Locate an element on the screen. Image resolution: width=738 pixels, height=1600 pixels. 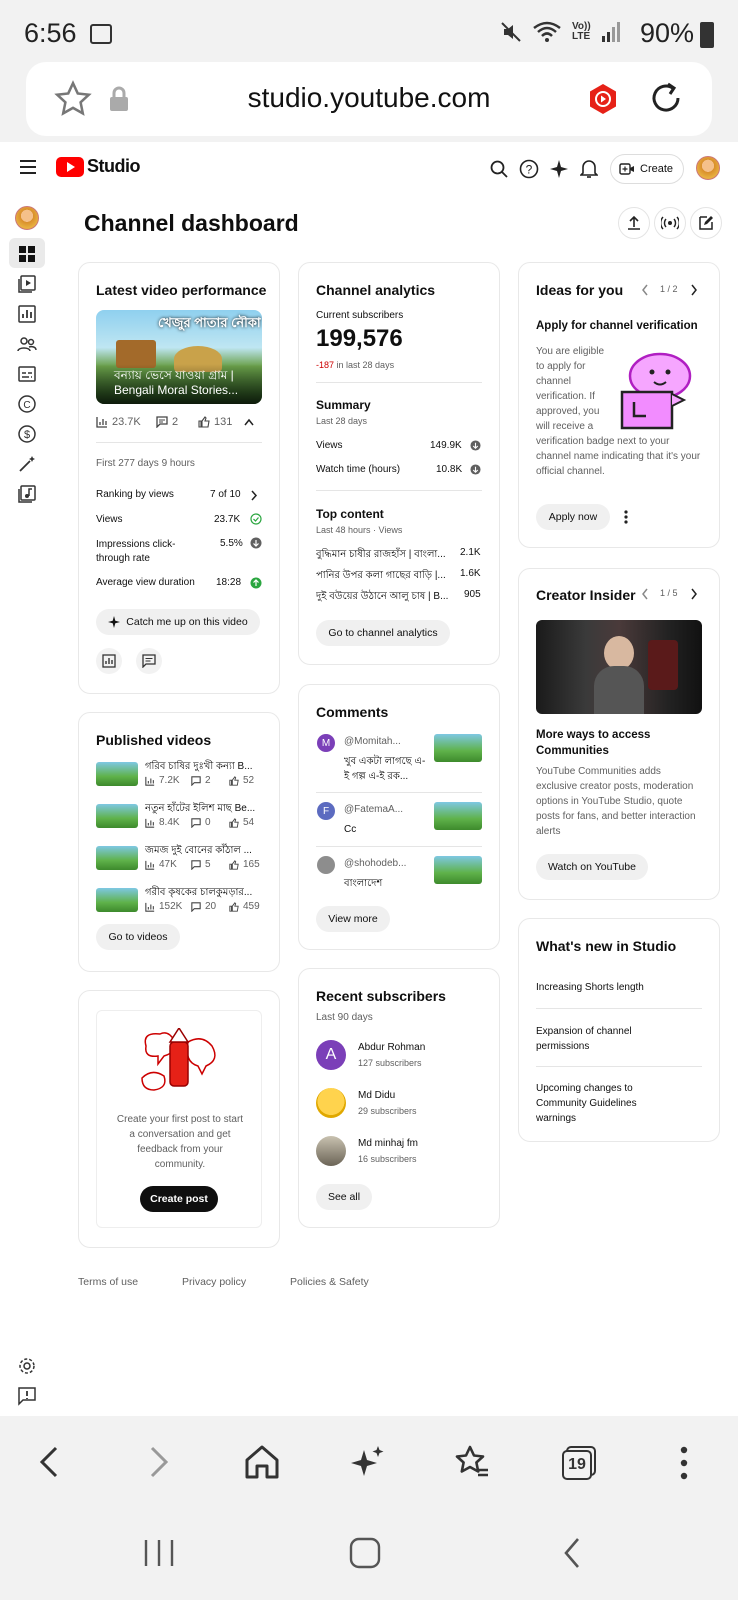
catch-up-button: Catch me up on this video is located at coordinates (178, 622).